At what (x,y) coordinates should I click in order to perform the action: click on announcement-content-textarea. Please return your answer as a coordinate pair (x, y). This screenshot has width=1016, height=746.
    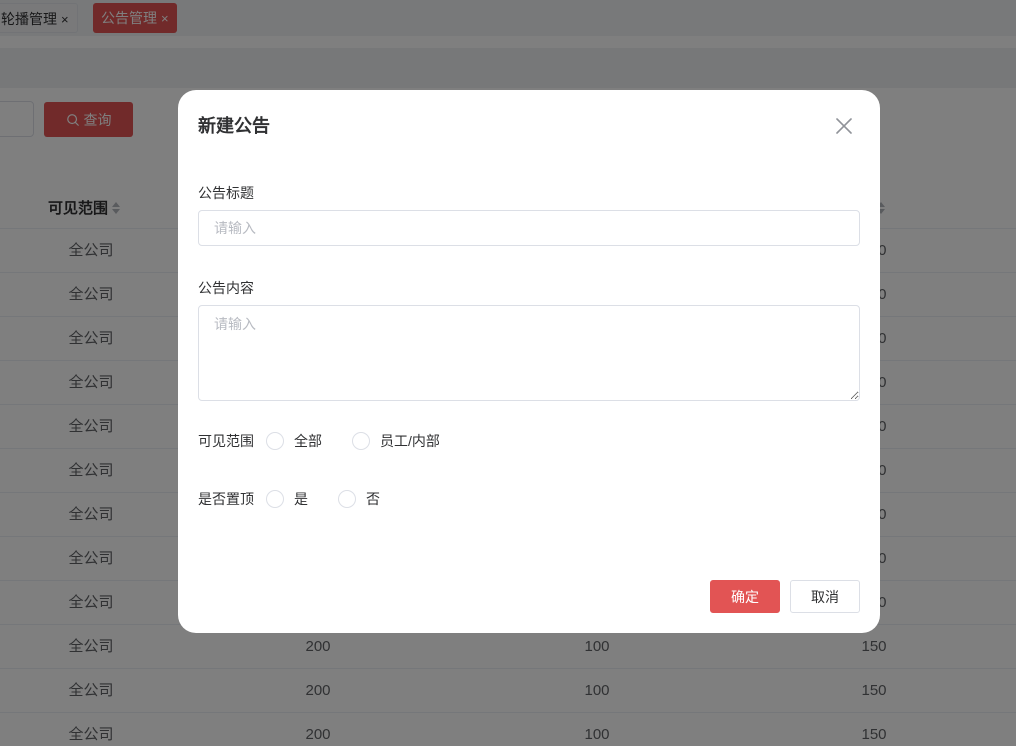
    Looking at the image, I should click on (529, 353).